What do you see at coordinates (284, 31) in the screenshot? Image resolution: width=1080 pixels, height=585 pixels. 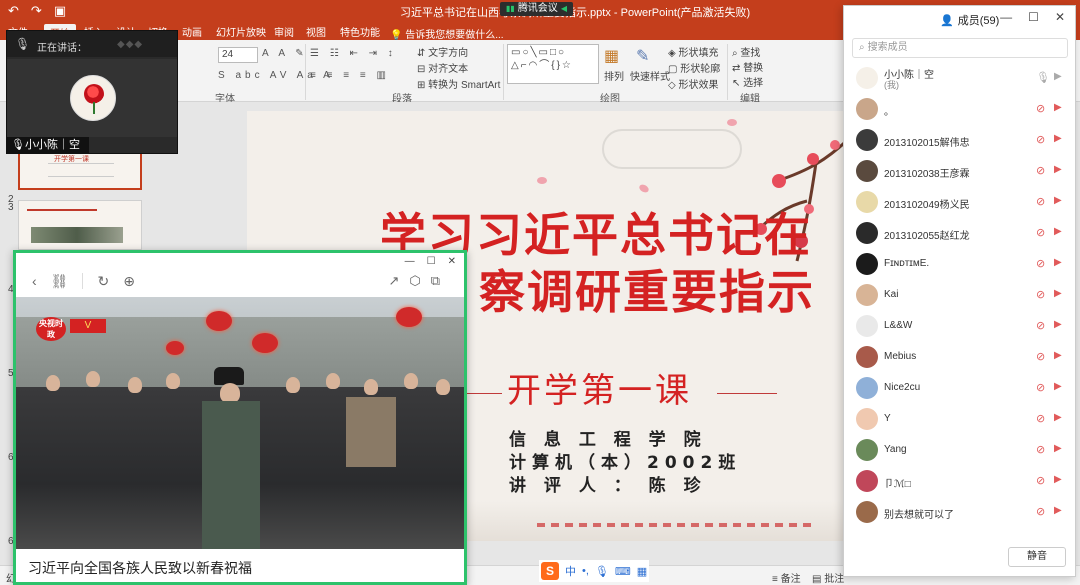 I see `tab-review: 审阅` at bounding box center [284, 31].